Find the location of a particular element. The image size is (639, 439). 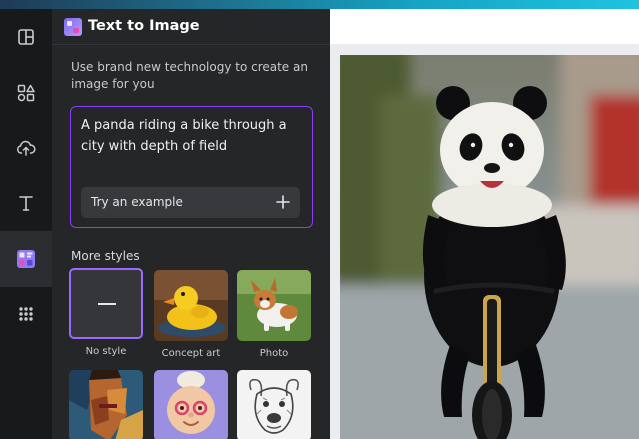

apps-grid-icon is located at coordinates (26, 314).